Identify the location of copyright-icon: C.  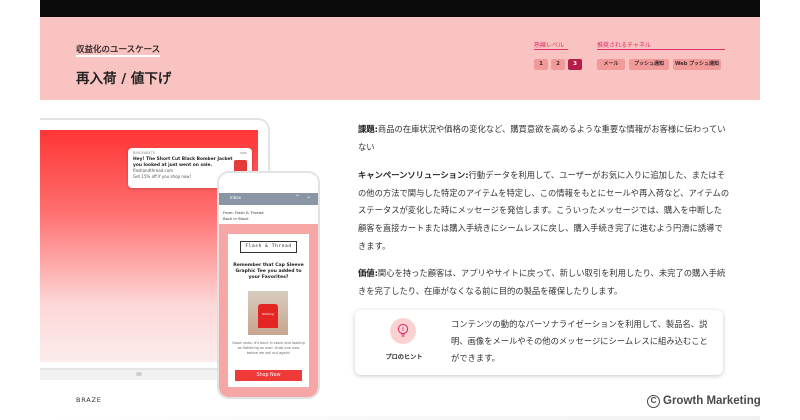
(653, 401).